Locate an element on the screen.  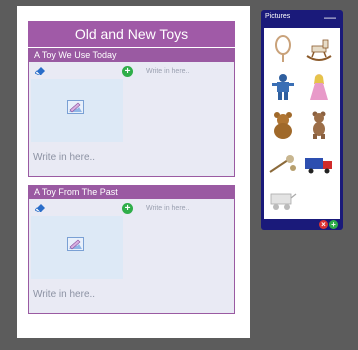
add-picture-button: + is located at coordinates (333, 224).